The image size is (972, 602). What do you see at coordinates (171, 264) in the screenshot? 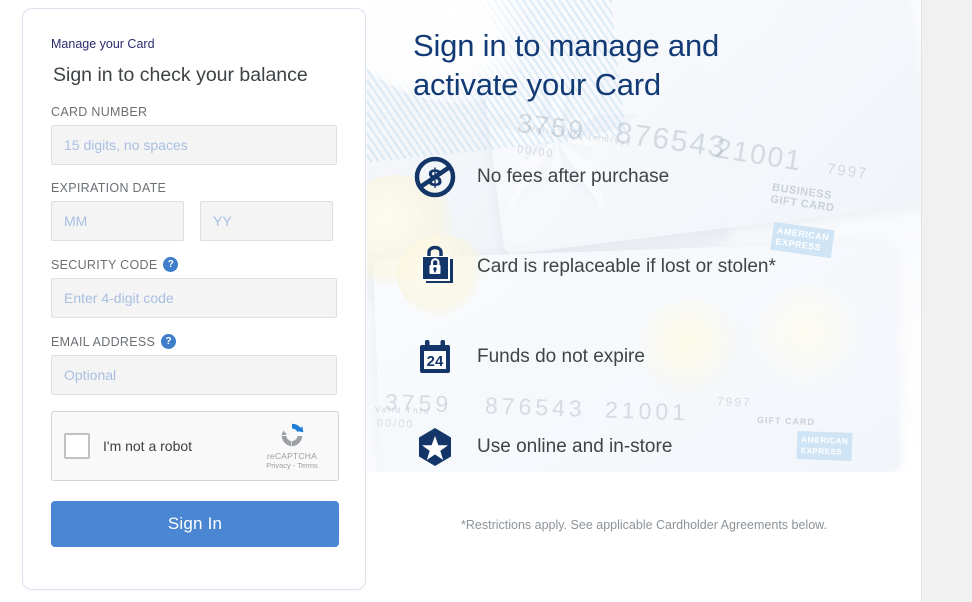
I see `security-code-help-icon: ?` at bounding box center [171, 264].